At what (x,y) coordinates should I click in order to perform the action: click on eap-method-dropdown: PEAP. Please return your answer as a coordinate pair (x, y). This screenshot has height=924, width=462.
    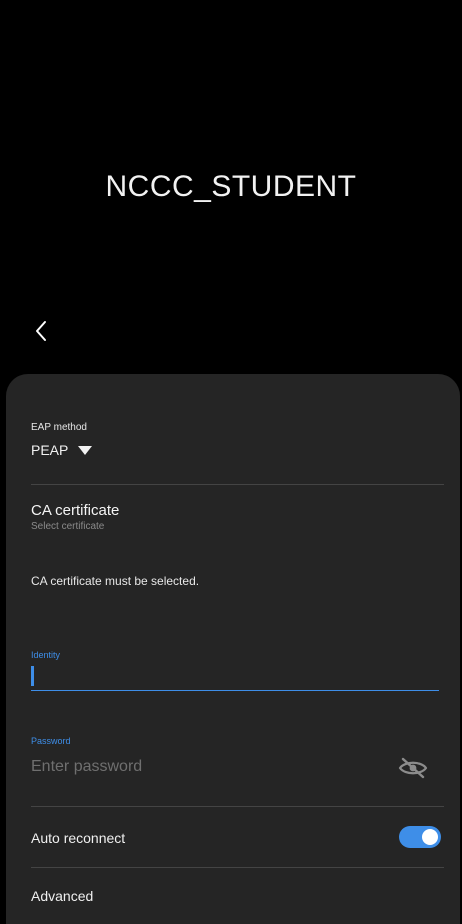
    Looking at the image, I should click on (62, 450).